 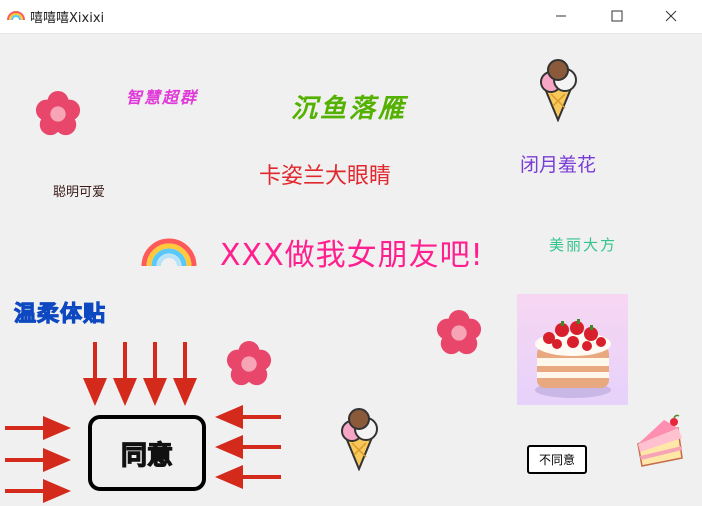 I want to click on rainbow-icon, so click(x=169, y=252).